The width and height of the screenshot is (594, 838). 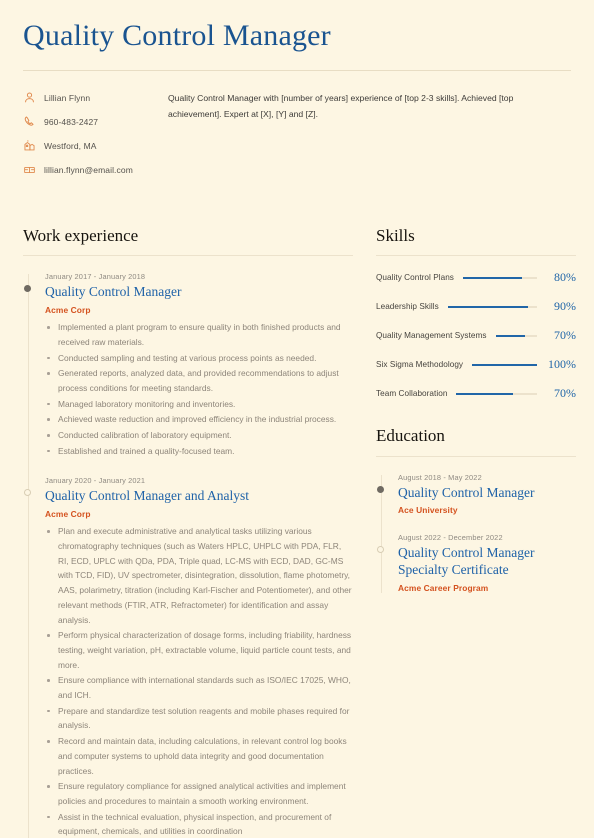 I want to click on entry-job-title: Quality Control Manager and Analyst, so click(x=147, y=496).